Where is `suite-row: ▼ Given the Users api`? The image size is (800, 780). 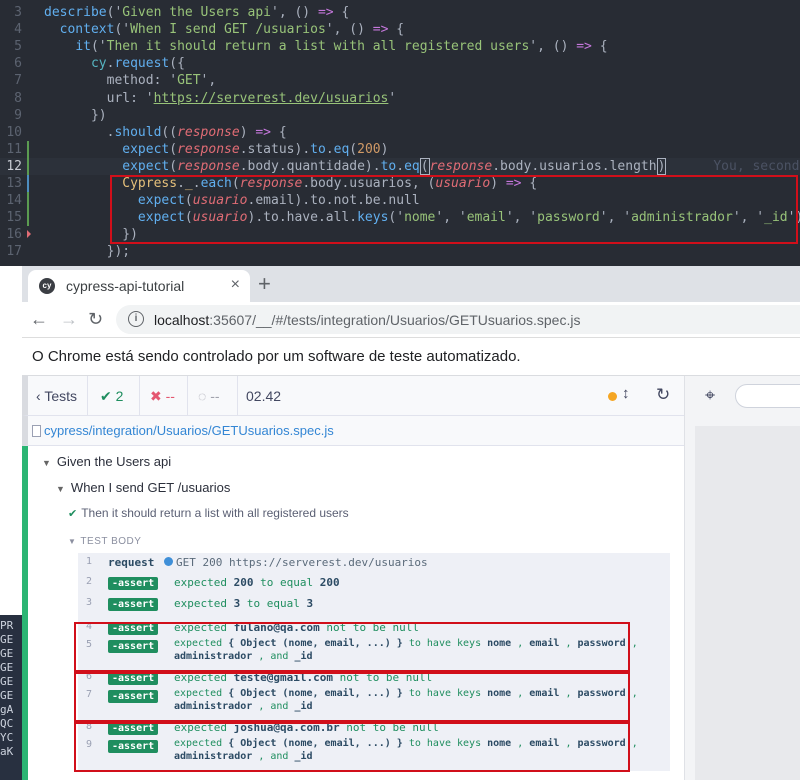 suite-row: ▼ Given the Users api is located at coordinates (106, 461).